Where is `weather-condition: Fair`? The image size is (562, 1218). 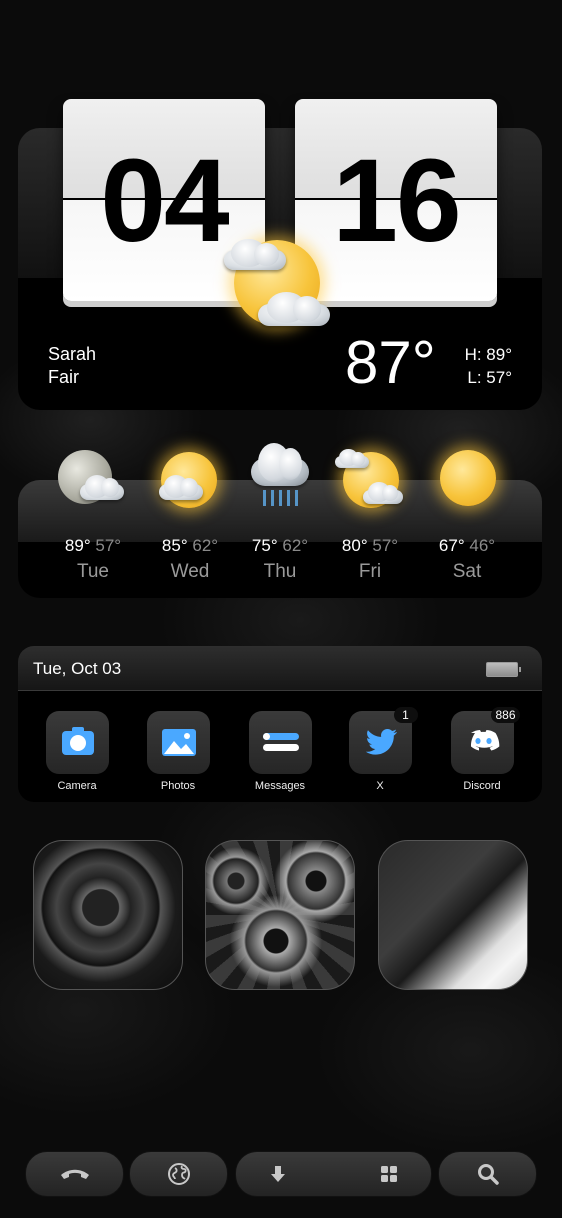 weather-condition: Fair is located at coordinates (63, 377).